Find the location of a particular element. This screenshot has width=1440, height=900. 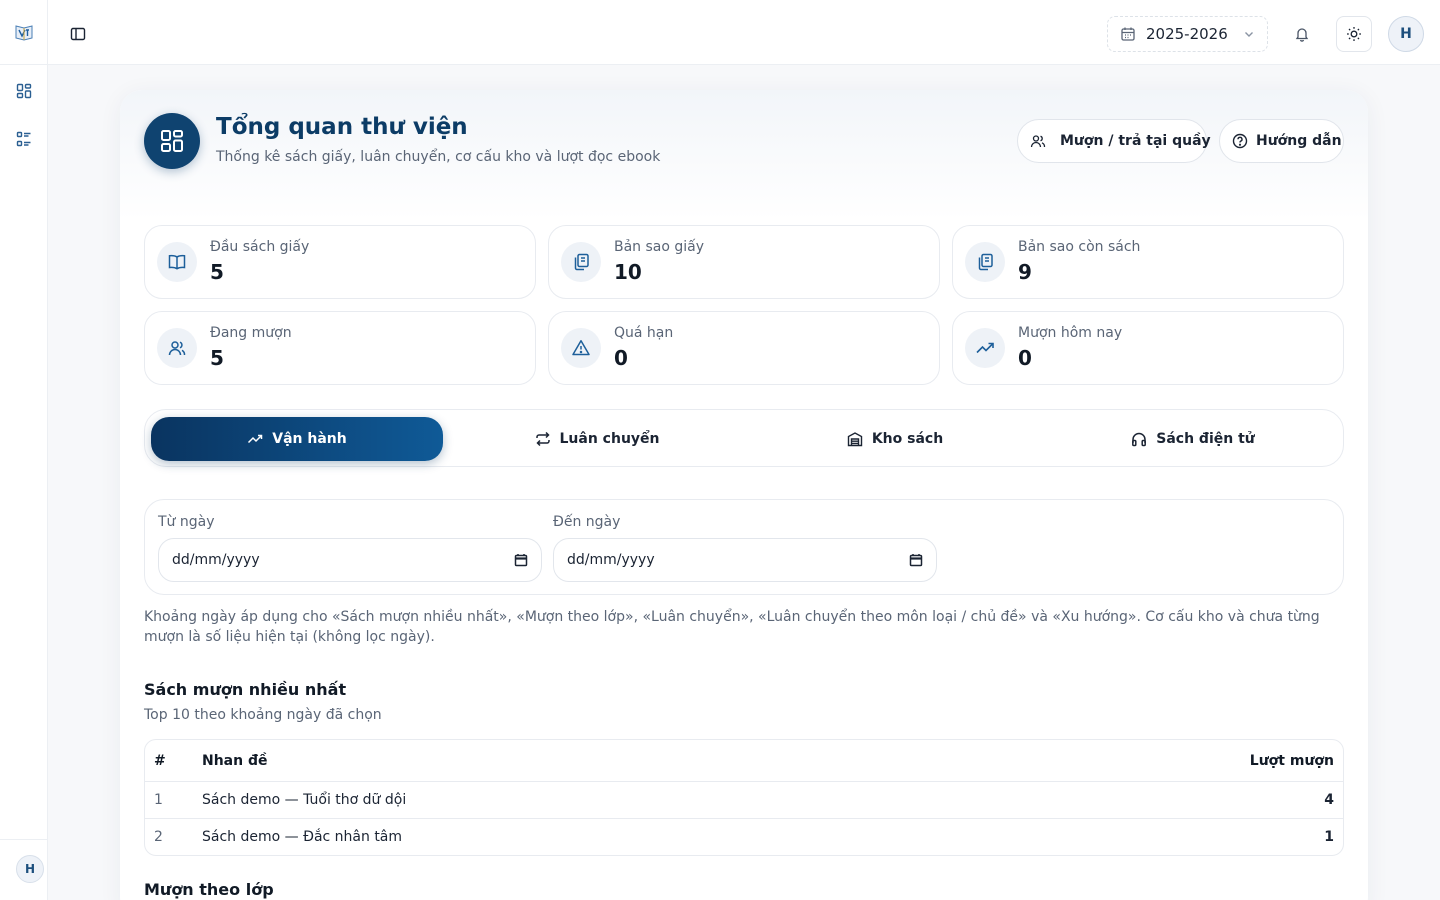

to-date-value: dd/mm/yyyy is located at coordinates (611, 560).